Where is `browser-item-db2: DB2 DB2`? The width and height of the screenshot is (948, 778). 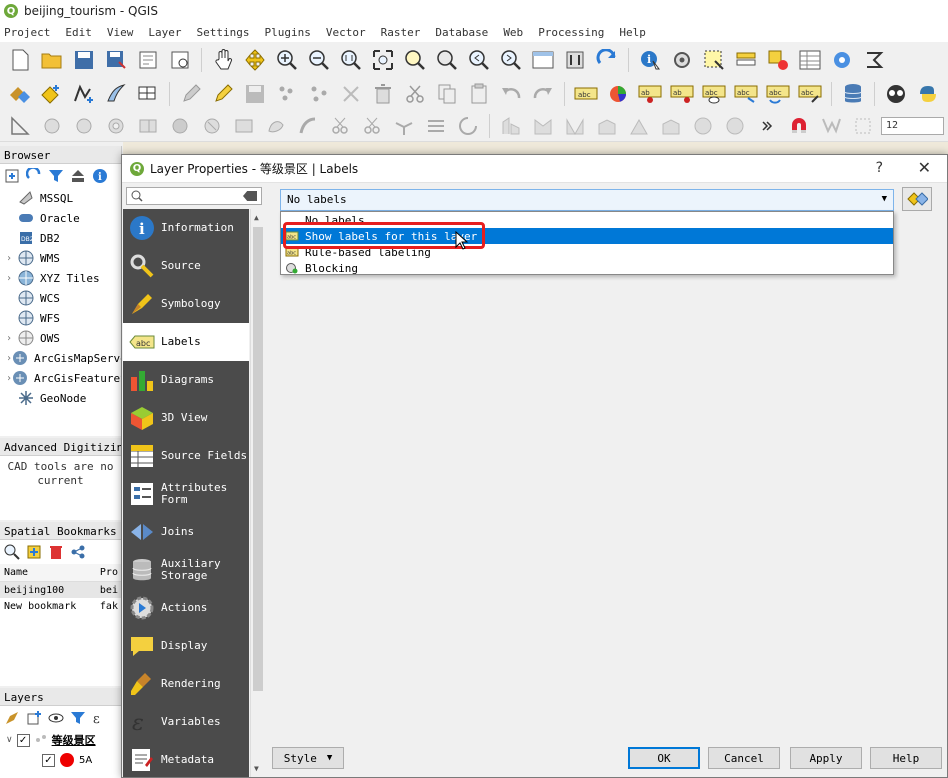 browser-item-db2: DB2 DB2 is located at coordinates (60, 238).